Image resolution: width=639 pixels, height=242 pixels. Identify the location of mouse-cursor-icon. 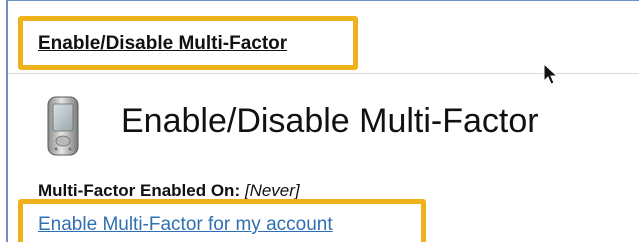
(551, 74).